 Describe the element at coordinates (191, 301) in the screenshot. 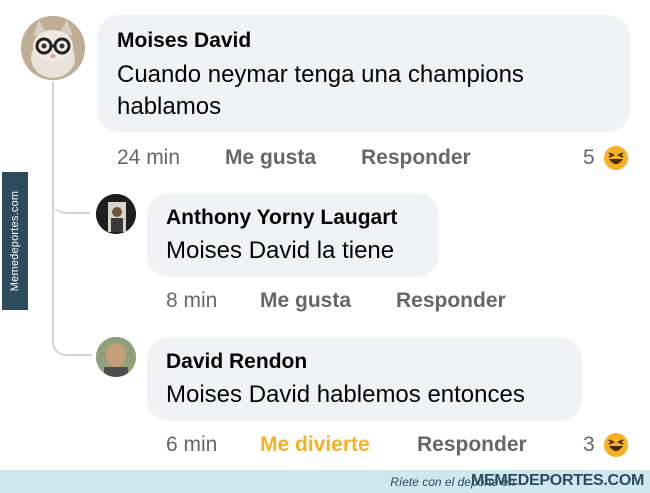

I see `comment-time: 8 min` at that location.